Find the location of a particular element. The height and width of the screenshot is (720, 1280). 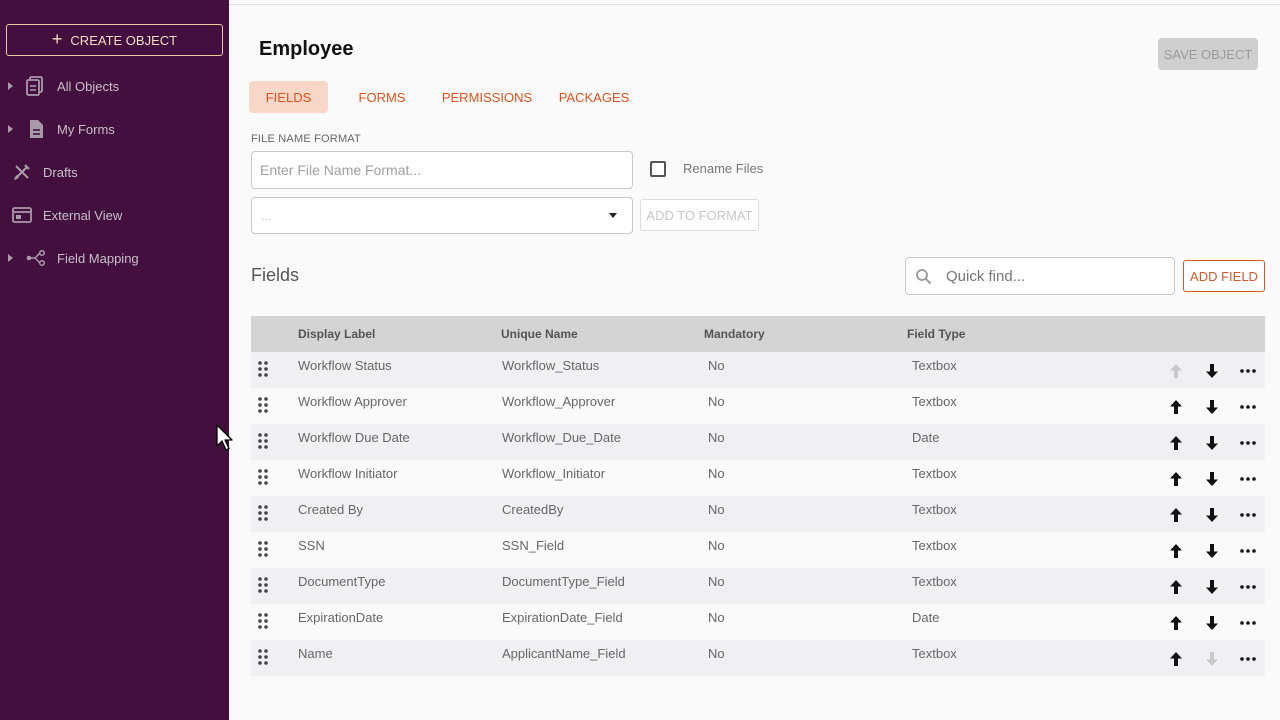

cell-unique-name: SSN_Field is located at coordinates (533, 545).